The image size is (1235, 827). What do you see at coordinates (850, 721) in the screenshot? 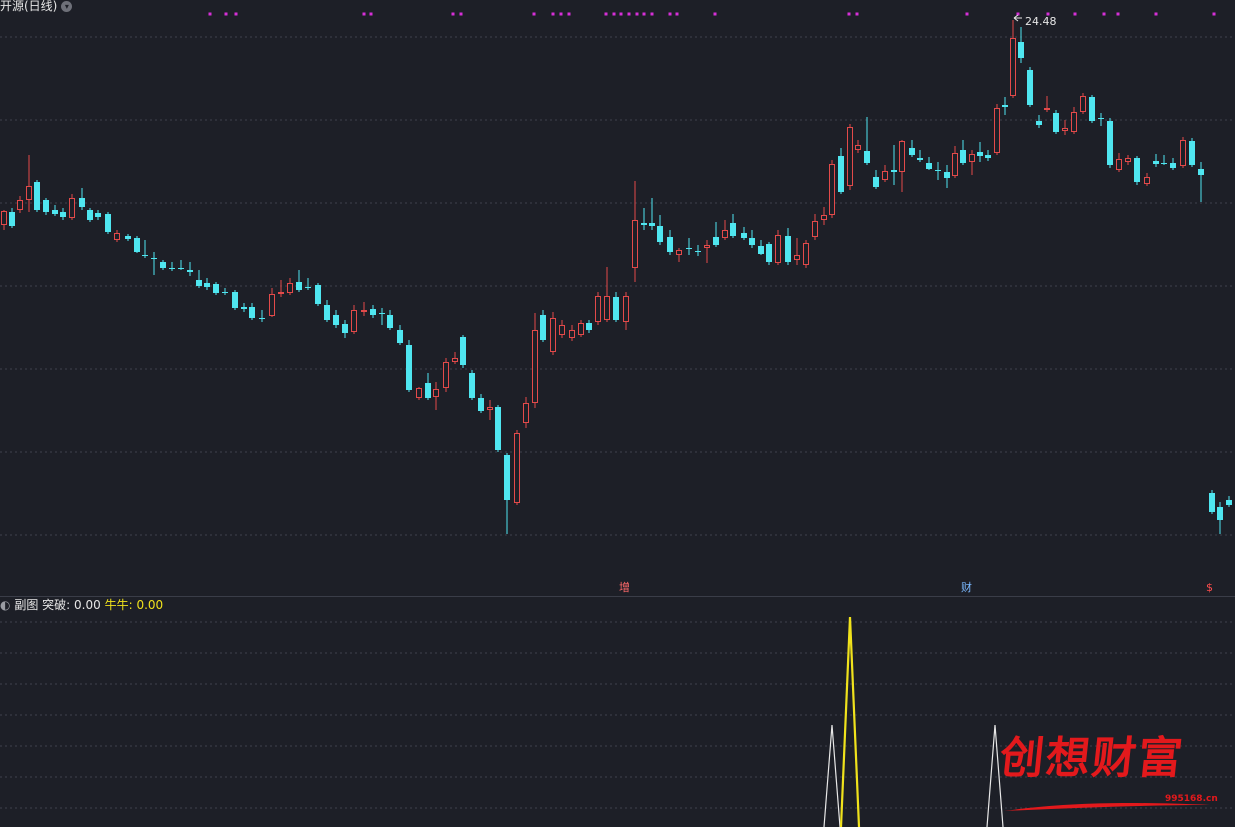
I see `niuniu-spike` at bounding box center [850, 721].